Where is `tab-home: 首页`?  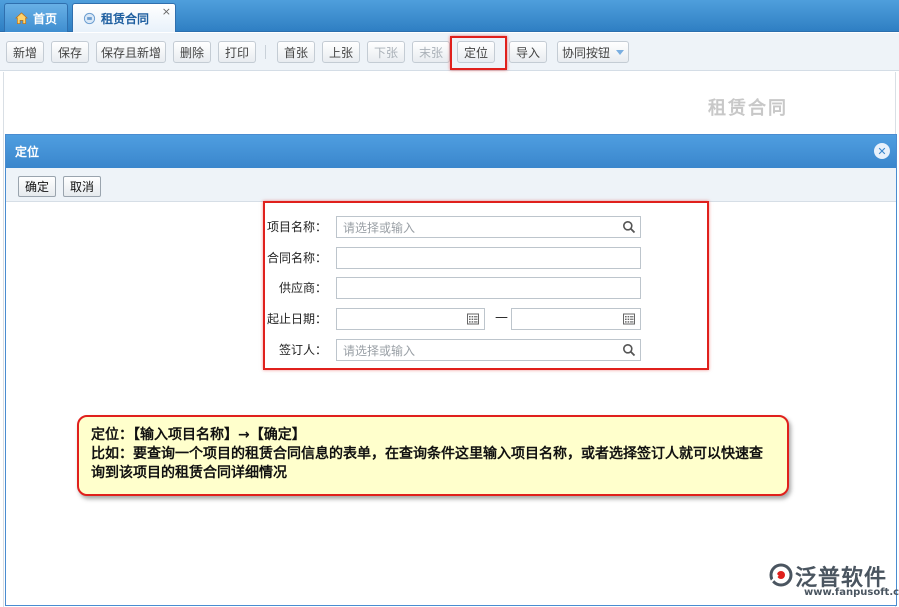
tab-home: 首页 is located at coordinates (36, 17).